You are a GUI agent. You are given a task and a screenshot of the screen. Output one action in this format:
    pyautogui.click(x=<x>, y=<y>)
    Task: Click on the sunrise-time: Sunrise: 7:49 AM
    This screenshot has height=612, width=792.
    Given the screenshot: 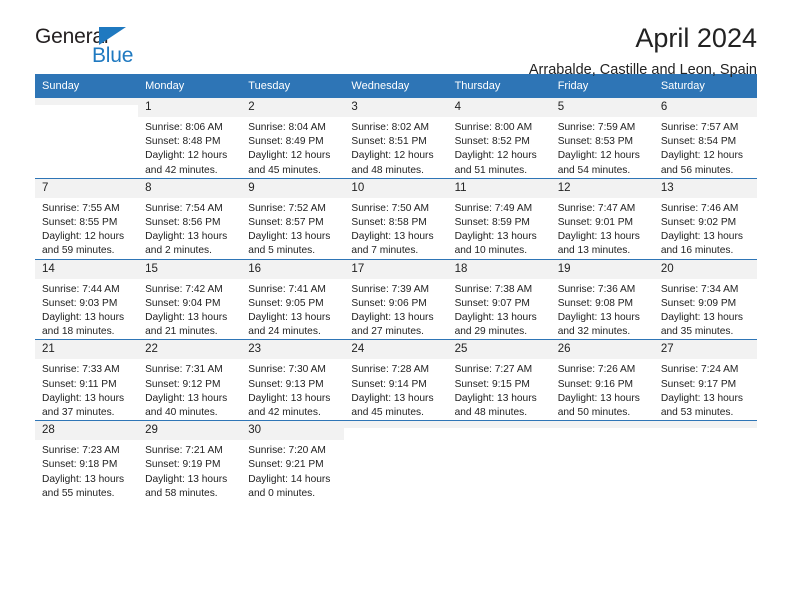 What is the action you would take?
    pyautogui.click(x=493, y=208)
    